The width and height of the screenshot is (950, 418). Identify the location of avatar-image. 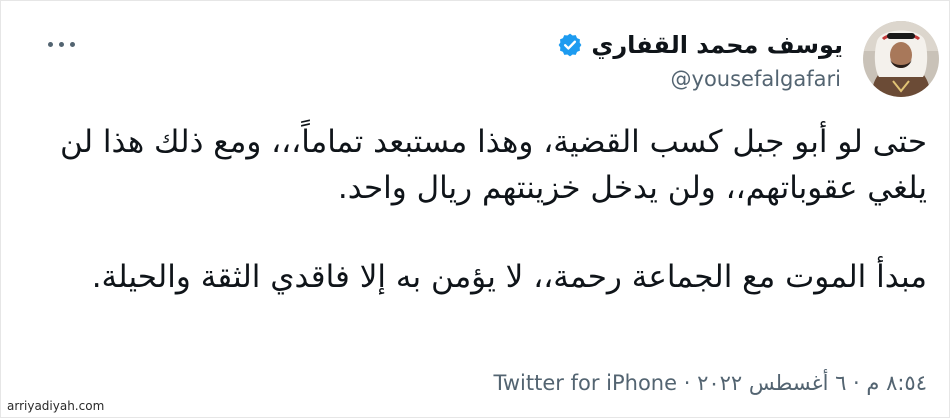
(901, 59).